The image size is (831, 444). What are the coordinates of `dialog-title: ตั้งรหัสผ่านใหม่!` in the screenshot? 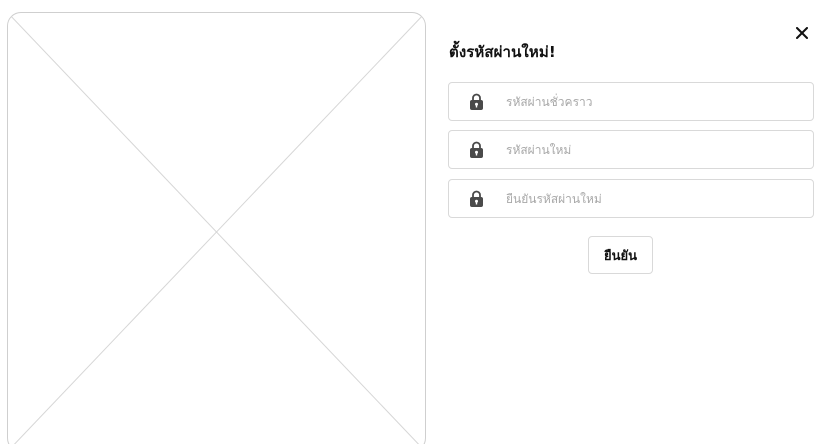 It's located at (502, 52).